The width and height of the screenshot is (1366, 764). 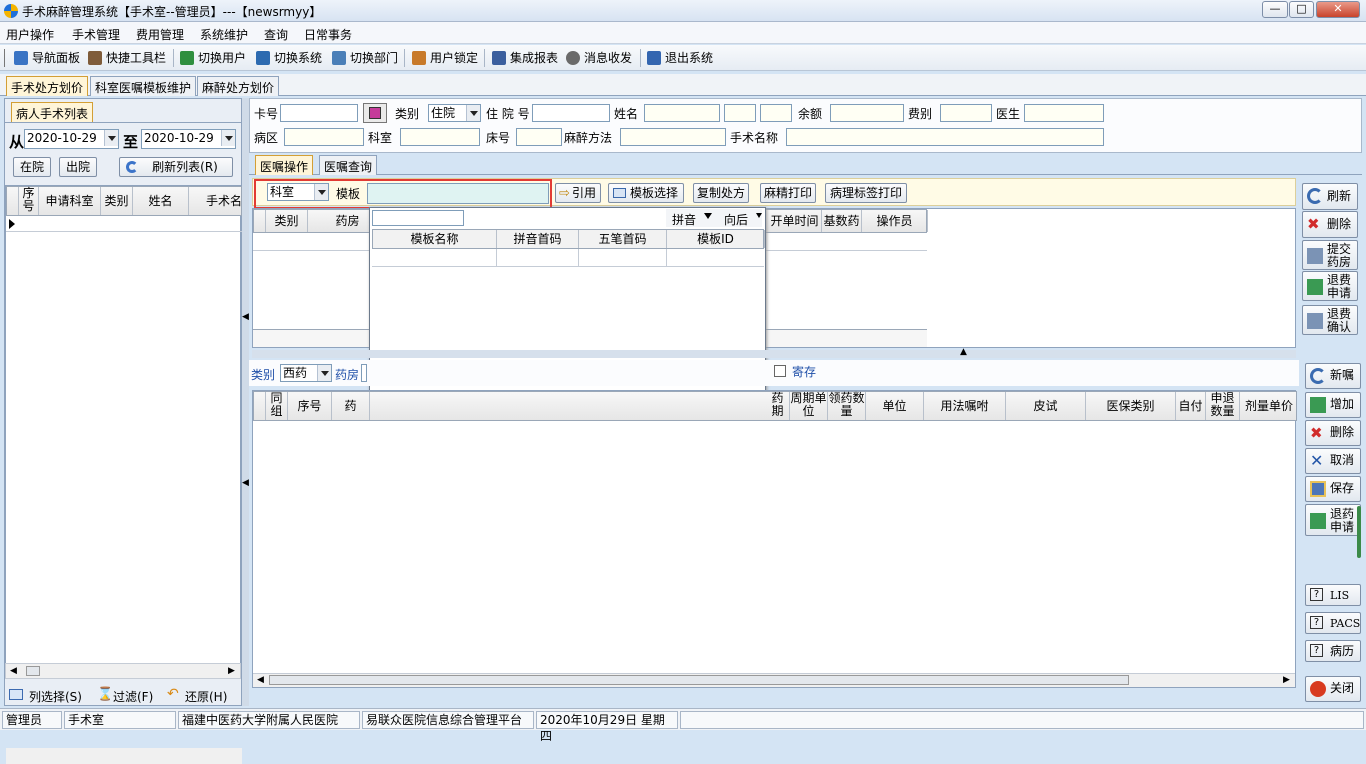 I want to click on col-same-group: 同组, so click(x=277, y=406).